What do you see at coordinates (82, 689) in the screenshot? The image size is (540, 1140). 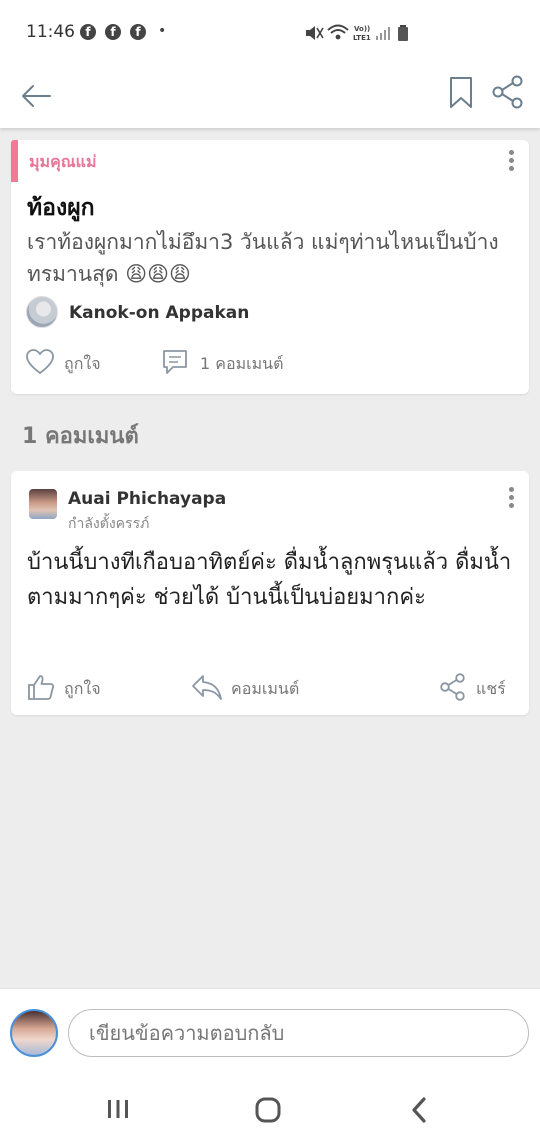 I see `comment-like-button: ถูกใจ` at bounding box center [82, 689].